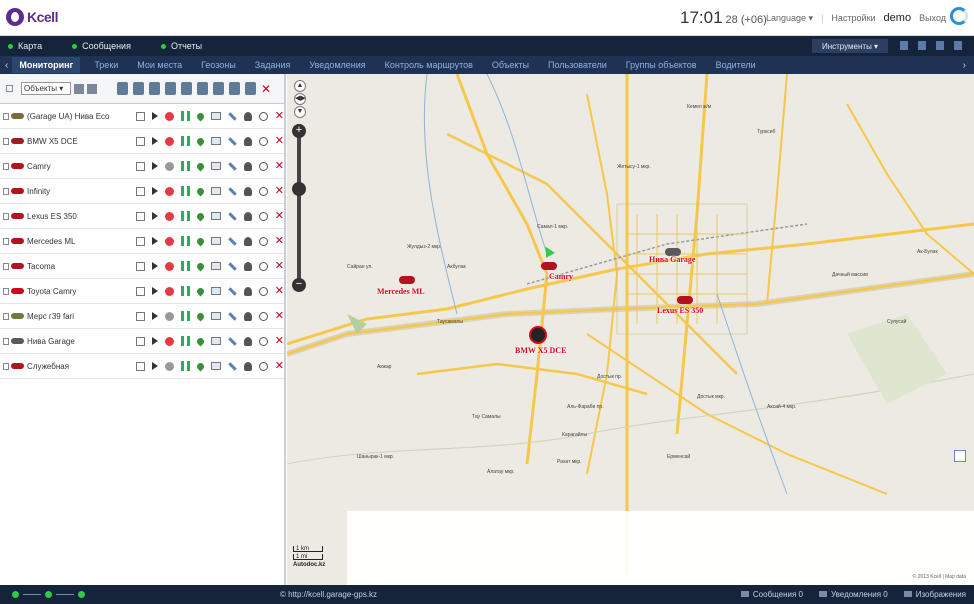 The height and width of the screenshot is (604, 974). I want to click on unit-row: Tacoma ✕, so click(142, 266).